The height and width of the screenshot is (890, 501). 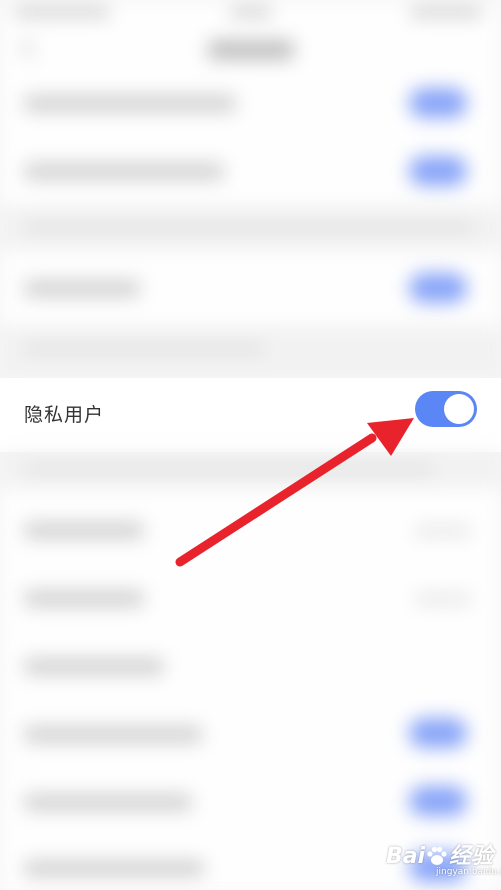 What do you see at coordinates (64, 415) in the screenshot?
I see `privacy-user-label: 隐私用户` at bounding box center [64, 415].